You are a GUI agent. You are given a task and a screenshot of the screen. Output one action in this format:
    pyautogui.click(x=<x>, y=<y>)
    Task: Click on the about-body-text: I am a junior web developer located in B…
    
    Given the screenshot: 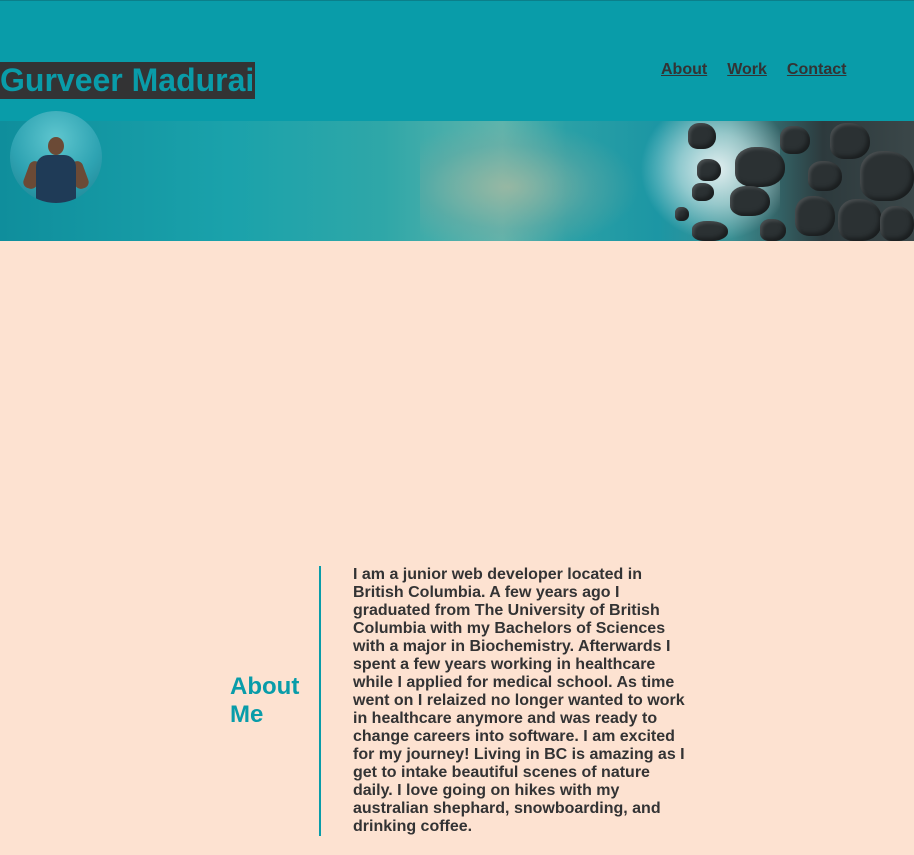 What is the action you would take?
    pyautogui.click(x=519, y=700)
    